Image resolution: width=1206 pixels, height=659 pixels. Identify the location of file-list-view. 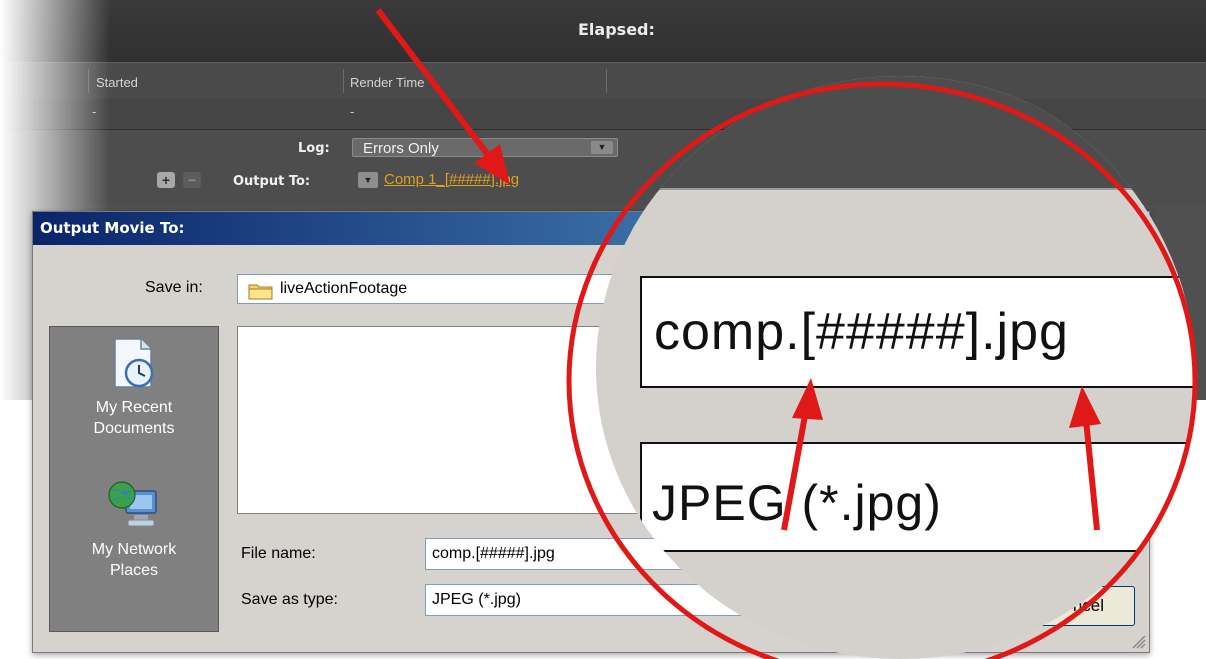
(447, 420).